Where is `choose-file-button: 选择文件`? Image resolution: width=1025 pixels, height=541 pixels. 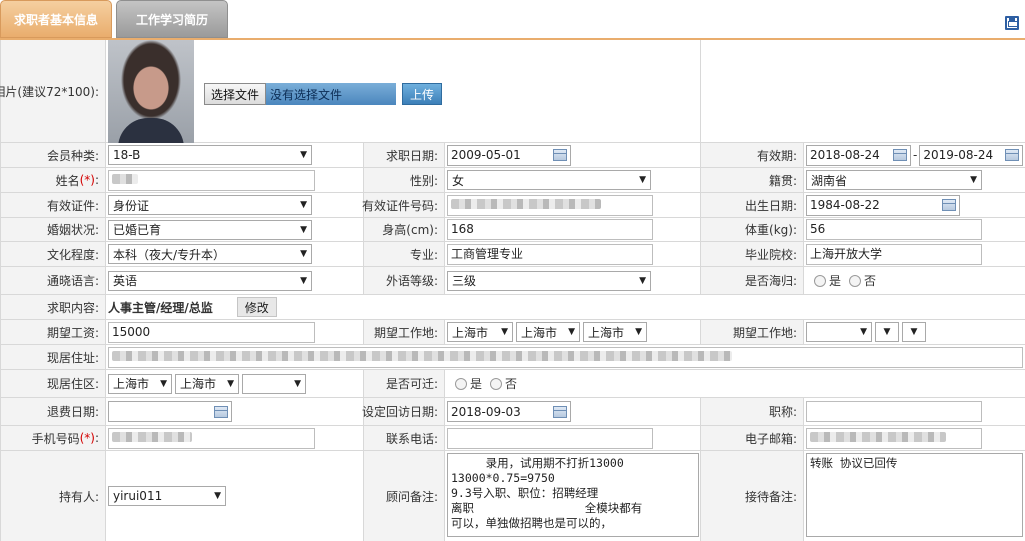 choose-file-button: 选择文件 is located at coordinates (235, 94).